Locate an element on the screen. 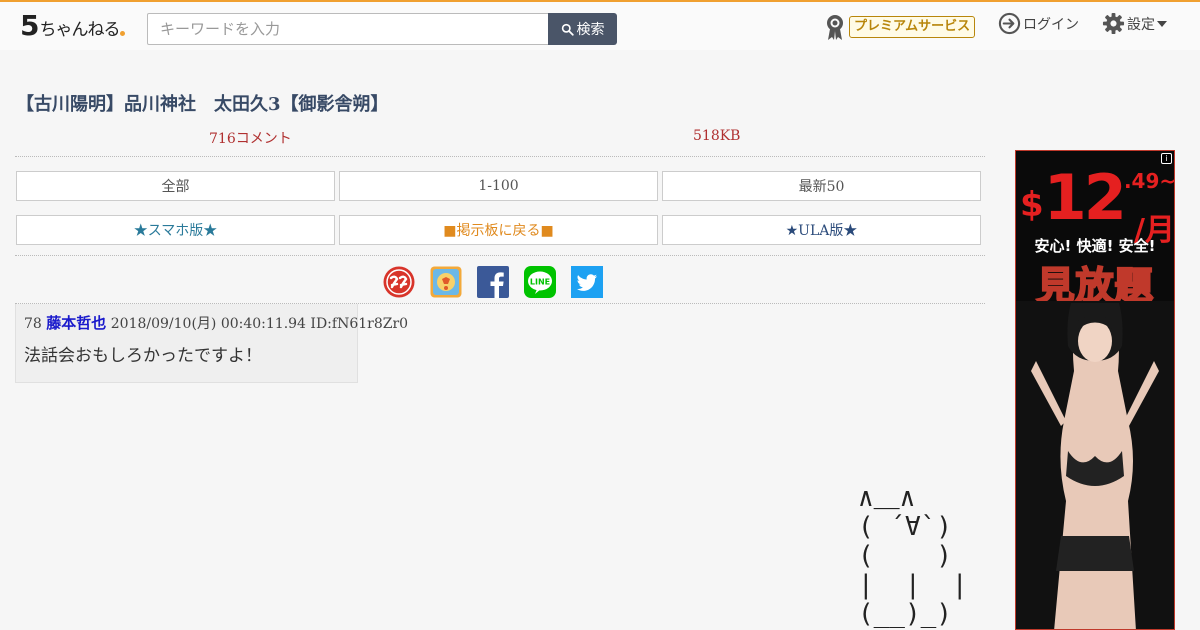 The height and width of the screenshot is (630, 1200). search-icon is located at coordinates (567, 29).